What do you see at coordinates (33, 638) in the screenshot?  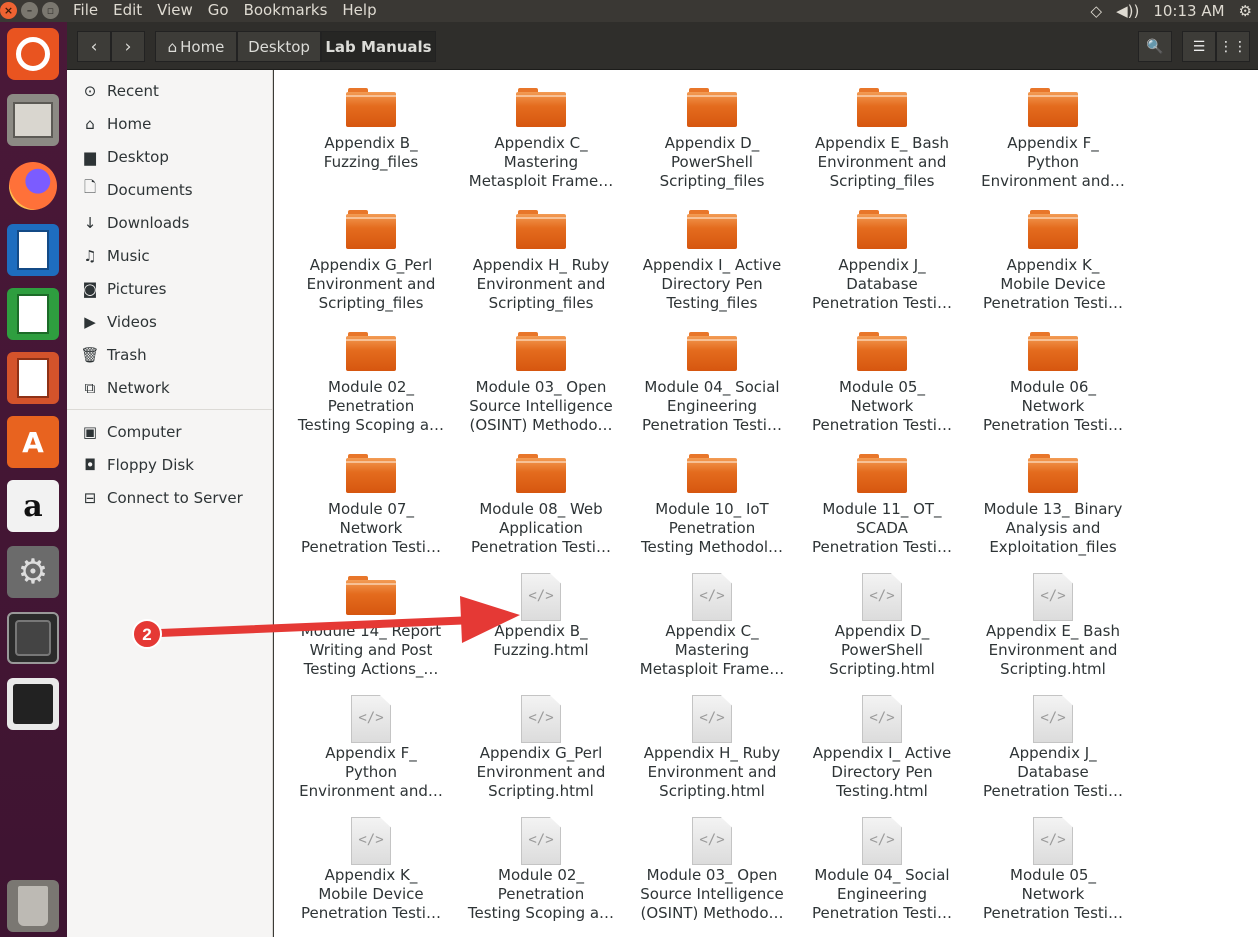 I see `safe-icon` at bounding box center [33, 638].